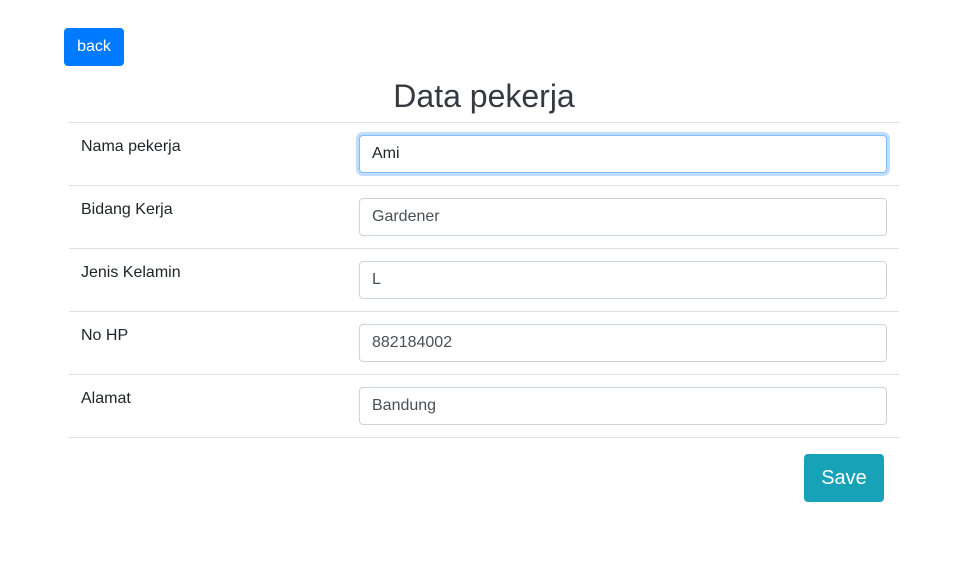 This screenshot has height=563, width=975. I want to click on nama-pekerja-input, so click(623, 154).